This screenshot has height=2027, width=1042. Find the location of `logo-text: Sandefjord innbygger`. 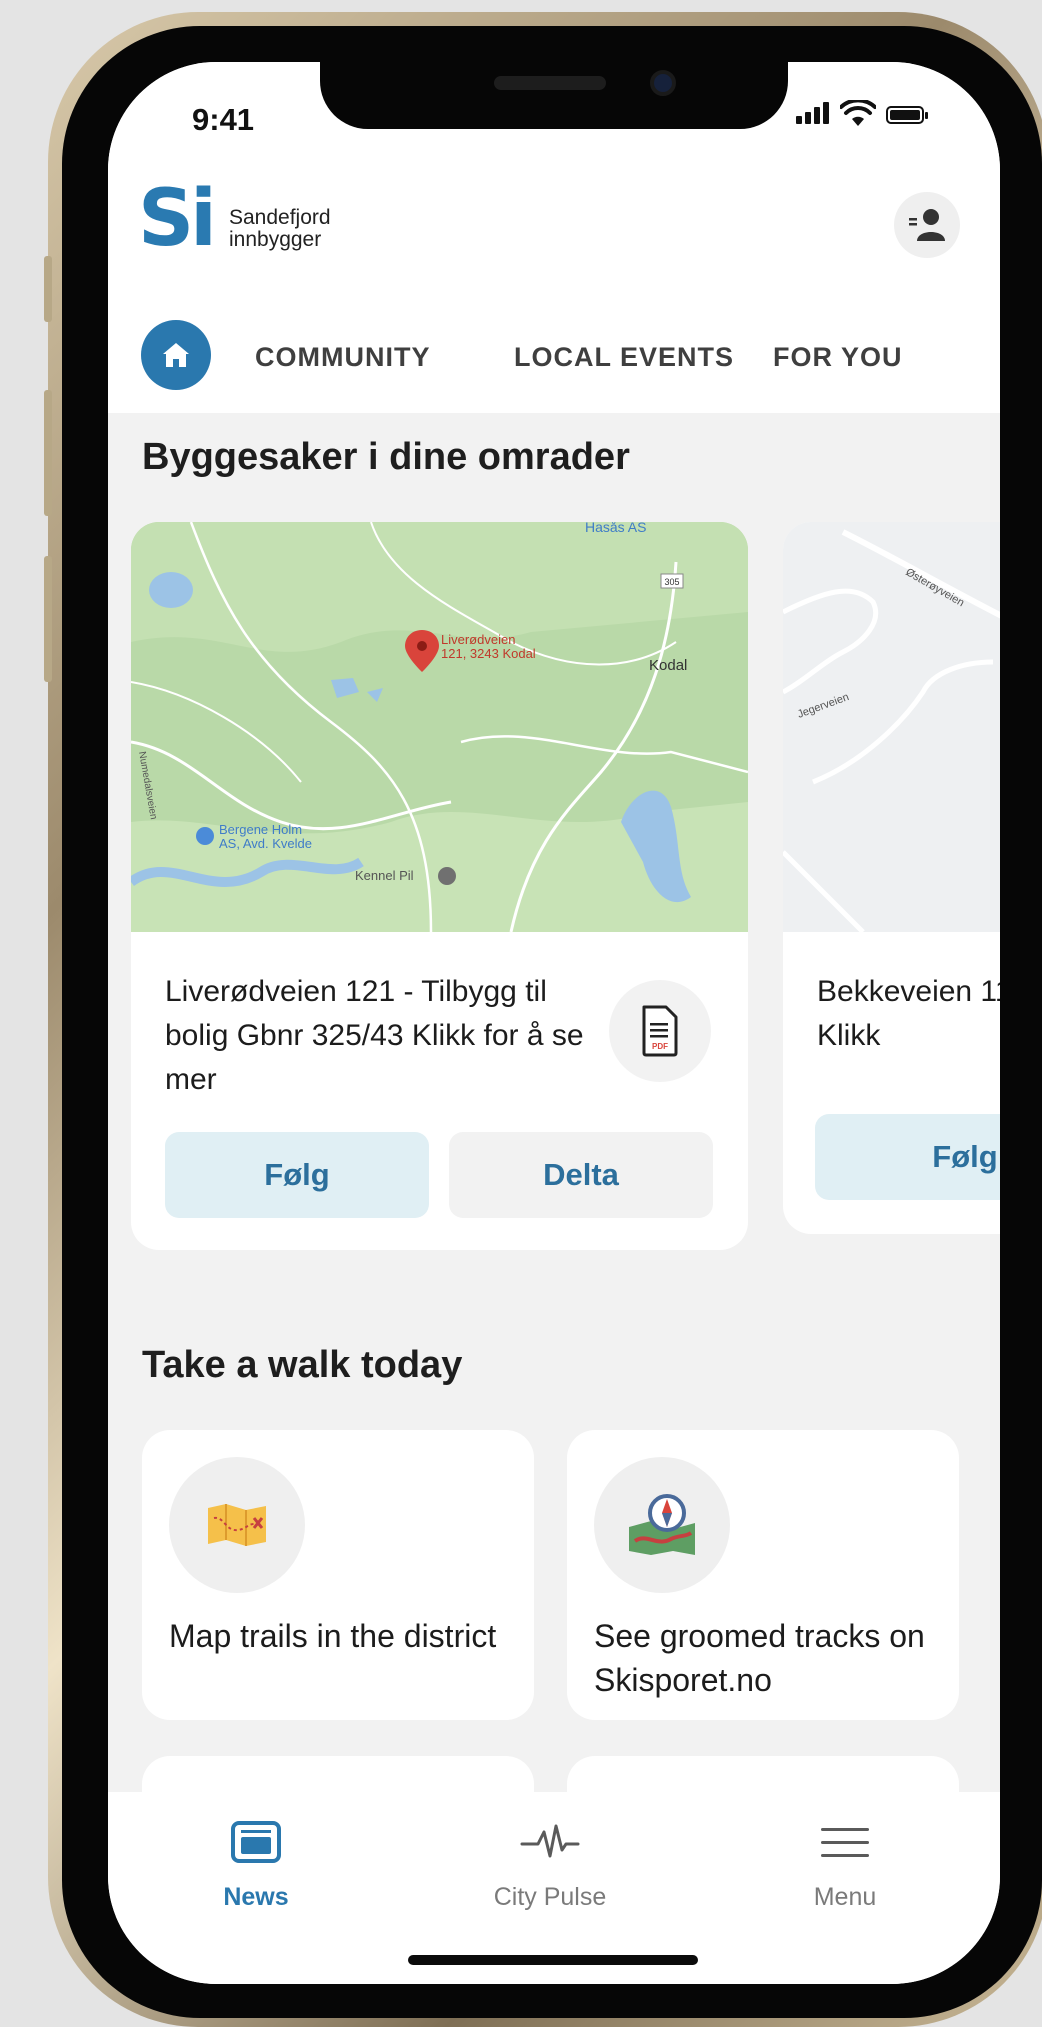

logo-text: Sandefjord innbygger is located at coordinates (280, 229).